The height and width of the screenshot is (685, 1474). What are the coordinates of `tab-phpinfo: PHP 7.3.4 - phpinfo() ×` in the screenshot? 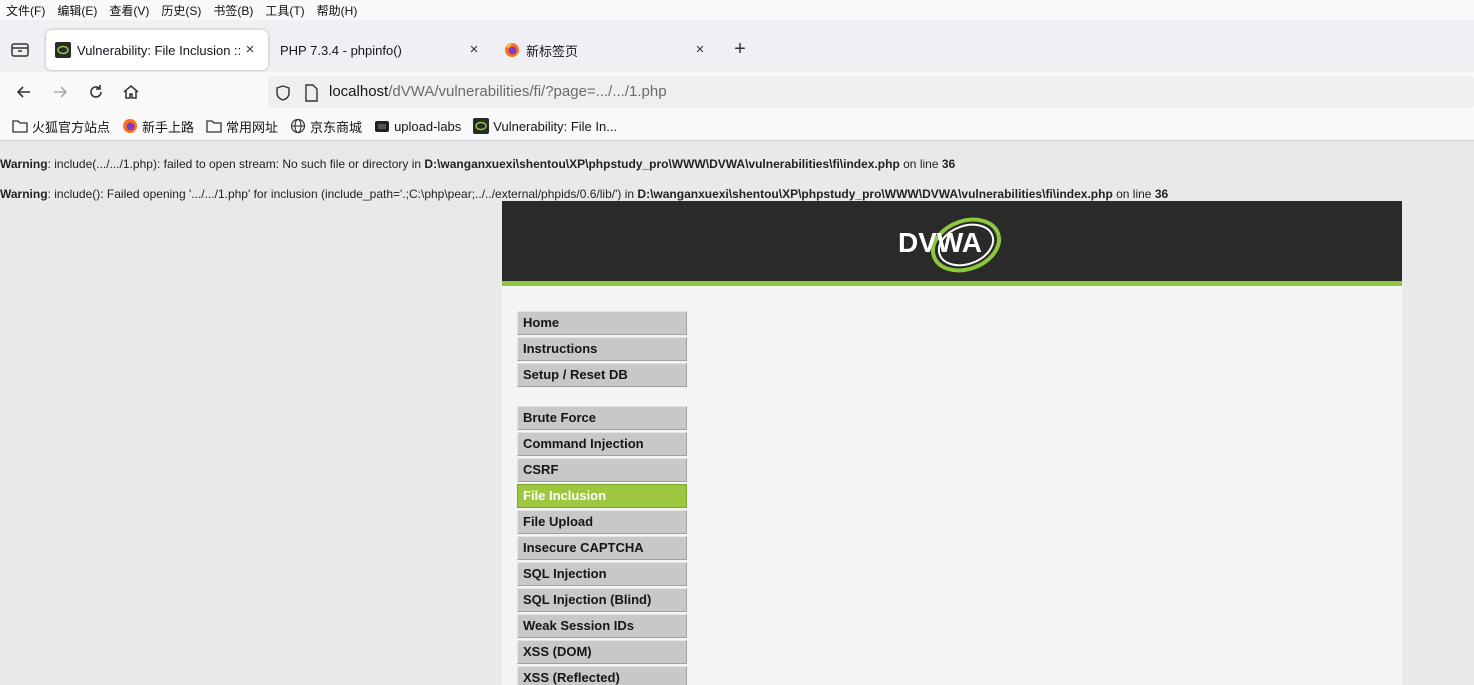 It's located at (381, 50).